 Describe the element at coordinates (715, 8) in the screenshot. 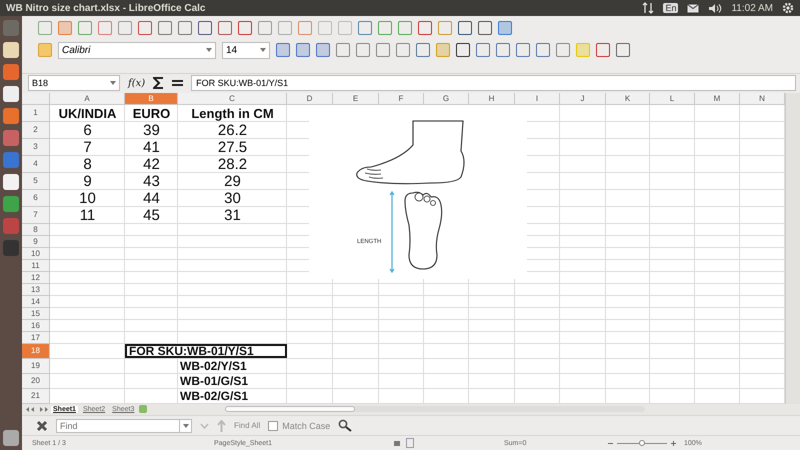

I see `speaker-icon` at that location.